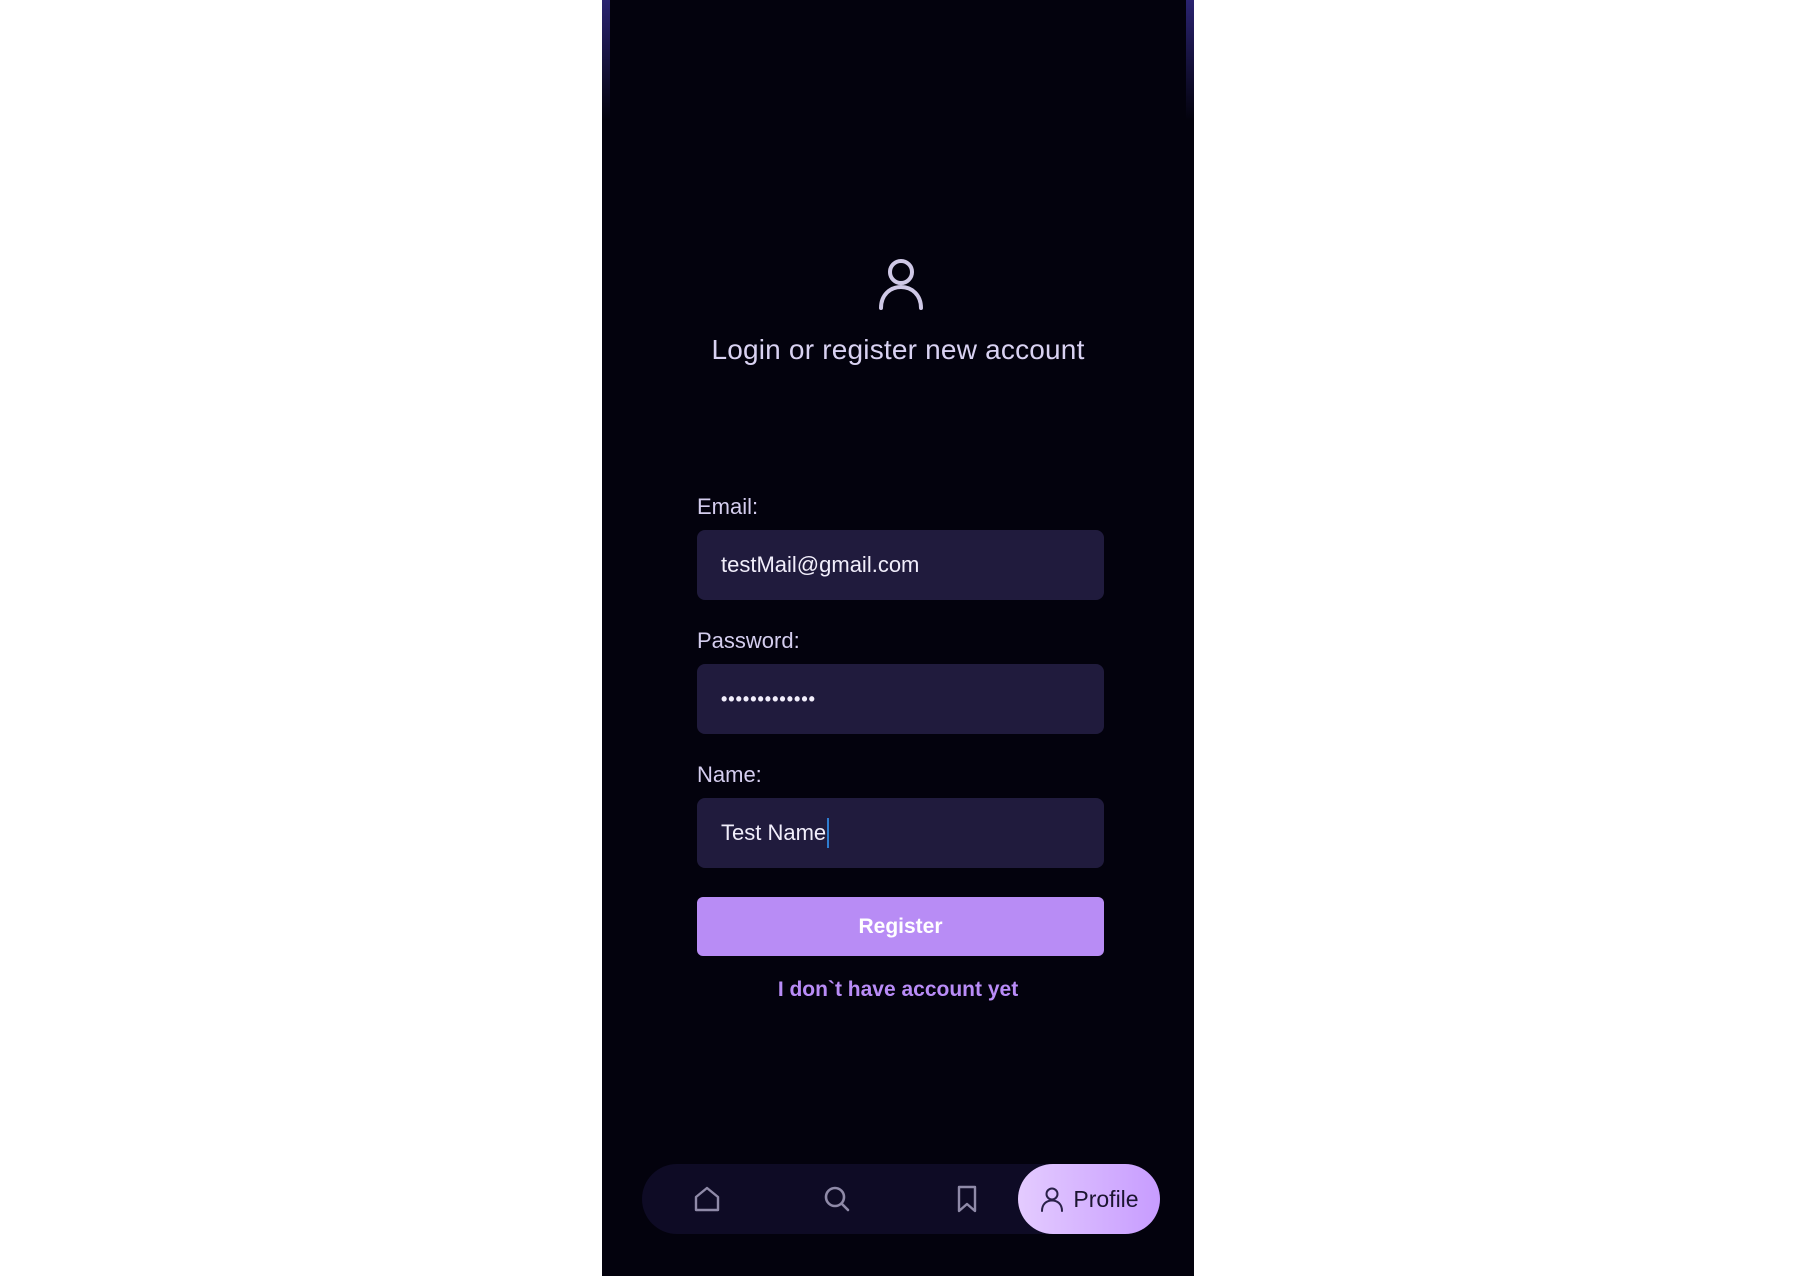  What do you see at coordinates (1106, 1198) in the screenshot?
I see `nav-profile-label: Profile` at bounding box center [1106, 1198].